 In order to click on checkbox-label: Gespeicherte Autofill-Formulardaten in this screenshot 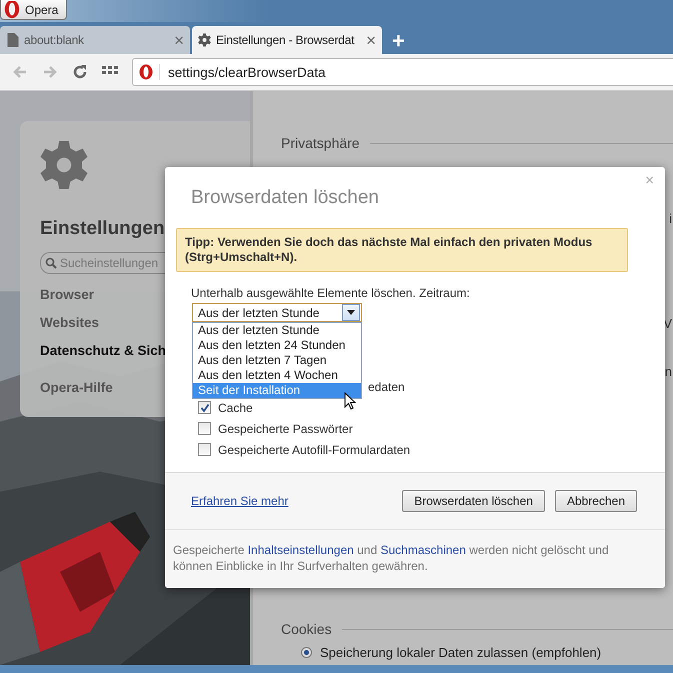, I will do `click(314, 449)`.